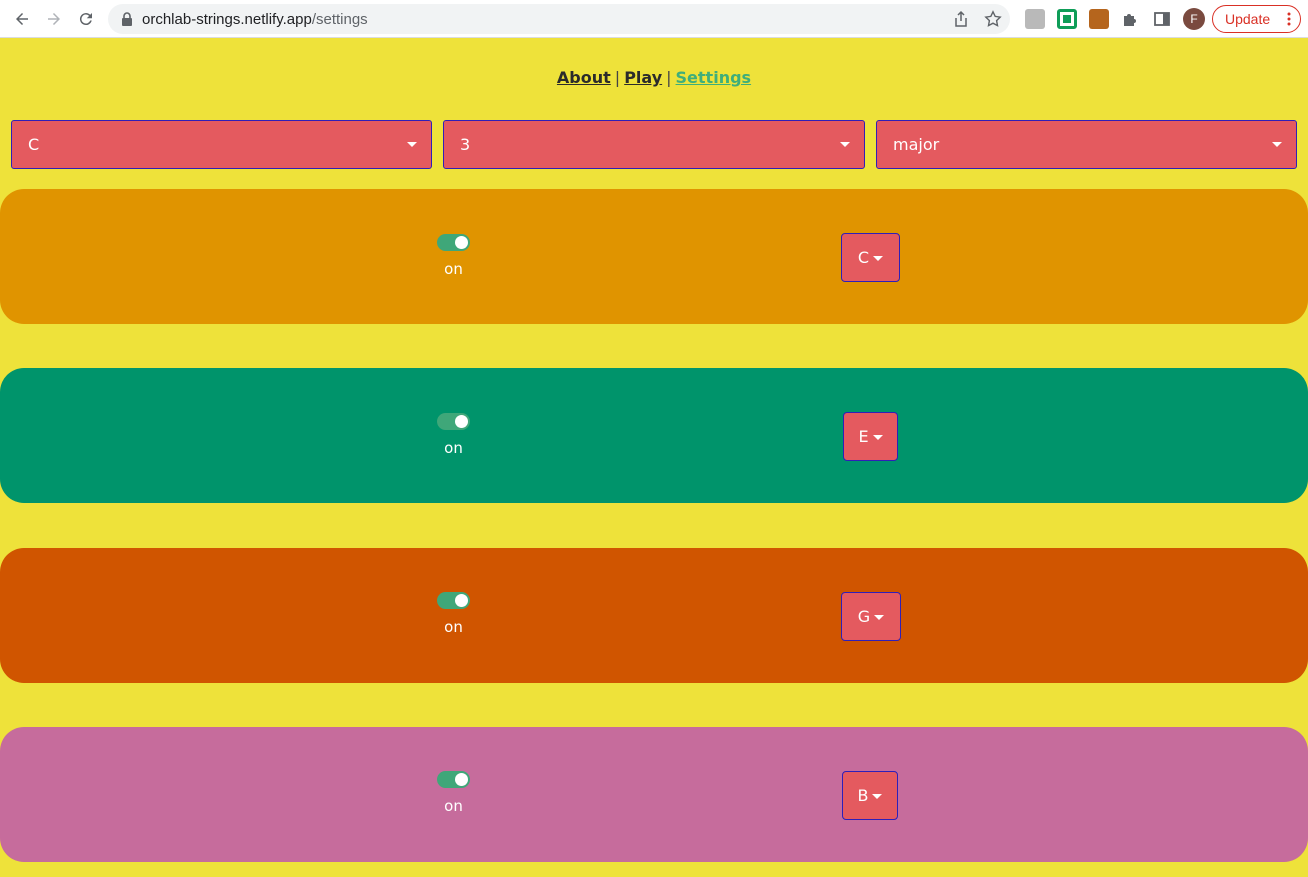  Describe the element at coordinates (559, 19) in the screenshot. I see `address-bar: orchlab-strings.netlify.app/settings` at that location.